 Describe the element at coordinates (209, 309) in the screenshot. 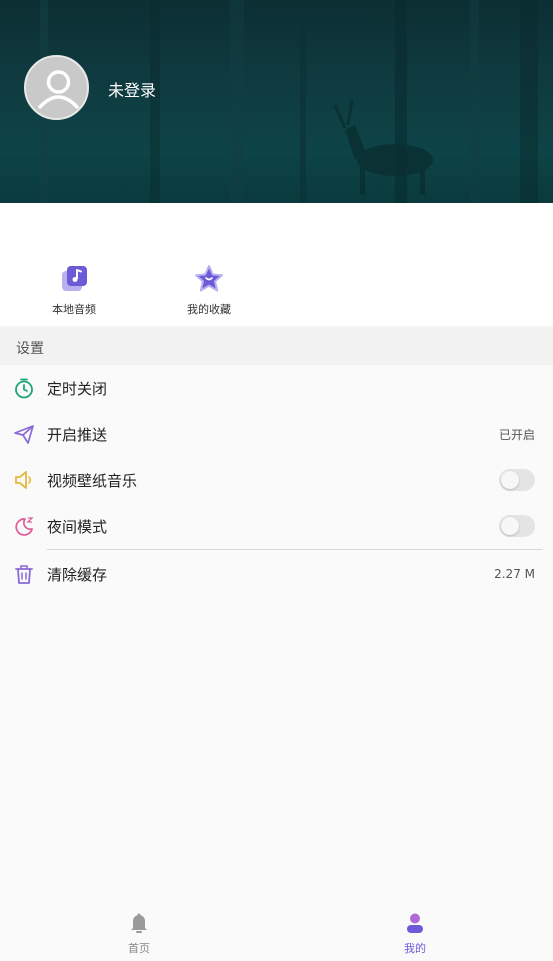

I see `favorites-label: 我的收藏` at that location.